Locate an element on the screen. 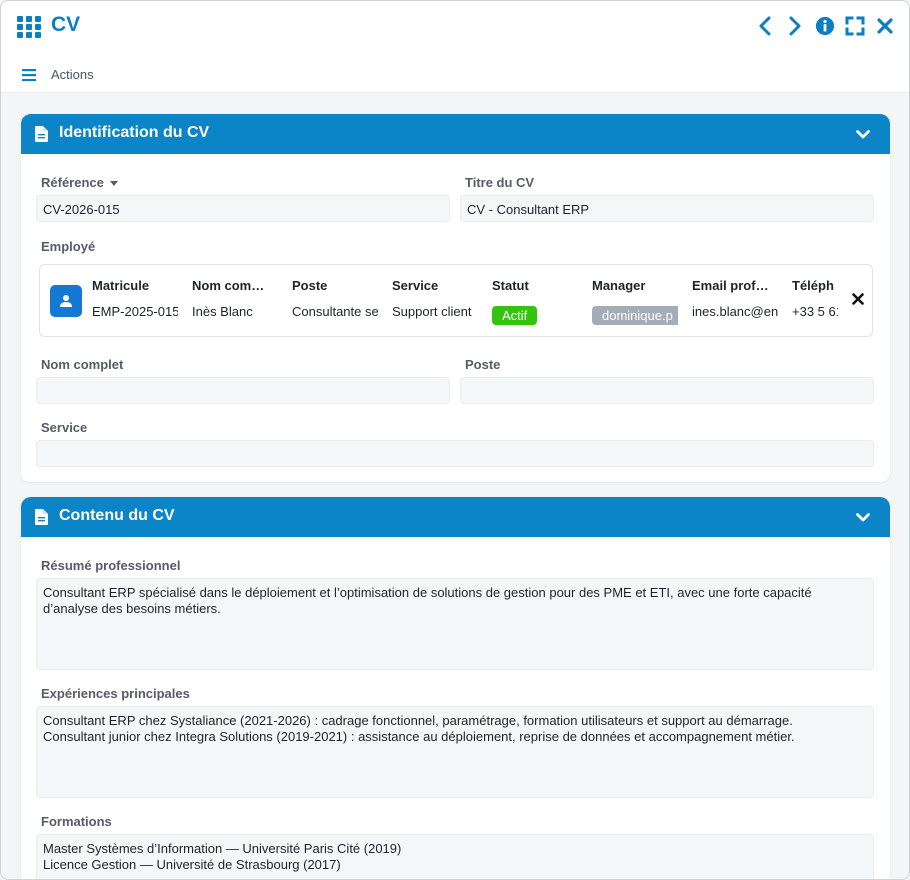 This screenshot has width=910, height=880. employee-matricule: Matricule EMP-2025-015 is located at coordinates (135, 301).